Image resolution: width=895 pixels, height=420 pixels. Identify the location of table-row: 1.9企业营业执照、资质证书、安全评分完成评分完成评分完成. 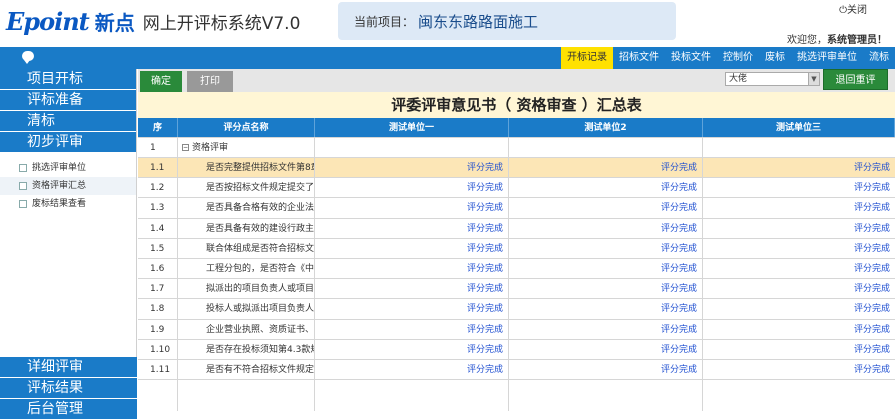
(516, 329).